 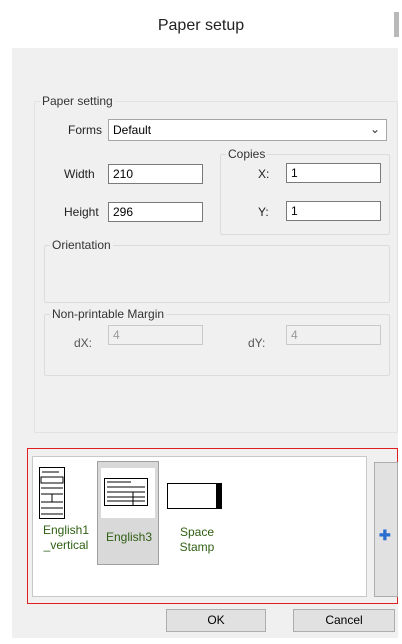 I want to click on orientation-group: Orientation, so click(x=217, y=270).